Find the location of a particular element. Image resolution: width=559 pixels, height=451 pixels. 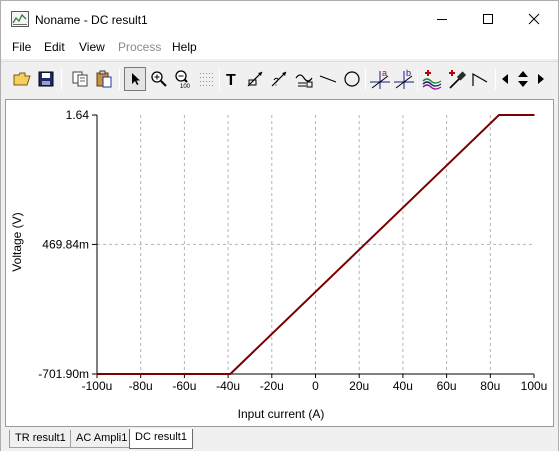

comment-arrow-icon is located at coordinates (255, 79).